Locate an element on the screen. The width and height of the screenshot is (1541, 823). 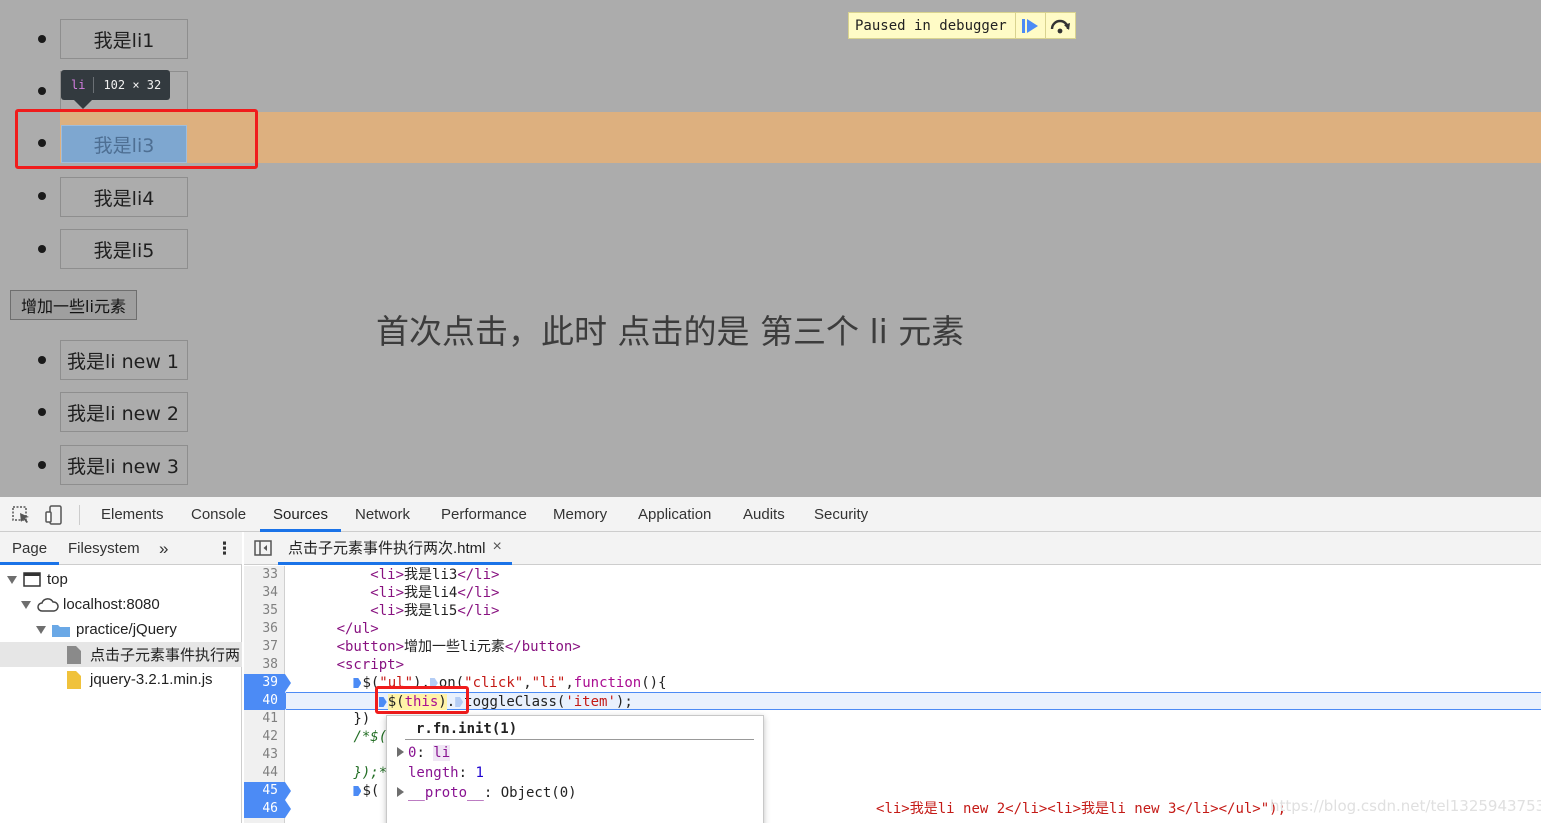
tab-elements: Elements is located at coordinates (132, 514).